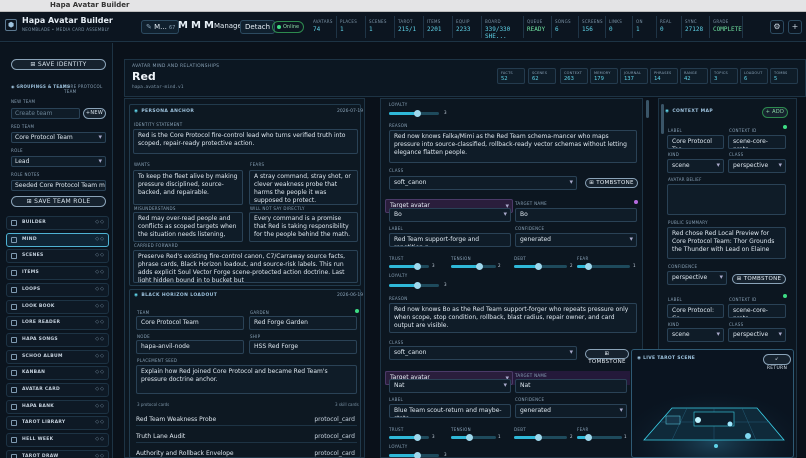 The width and height of the screenshot is (806, 458). Describe the element at coordinates (58, 201) in the screenshot. I see `save-team-role-button: ⊞ SAVE TEAM ROLE` at that location.